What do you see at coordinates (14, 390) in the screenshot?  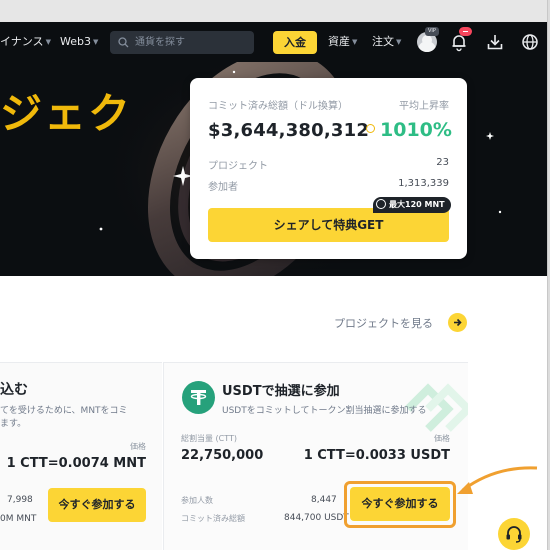 I see `card-title: 込む` at bounding box center [14, 390].